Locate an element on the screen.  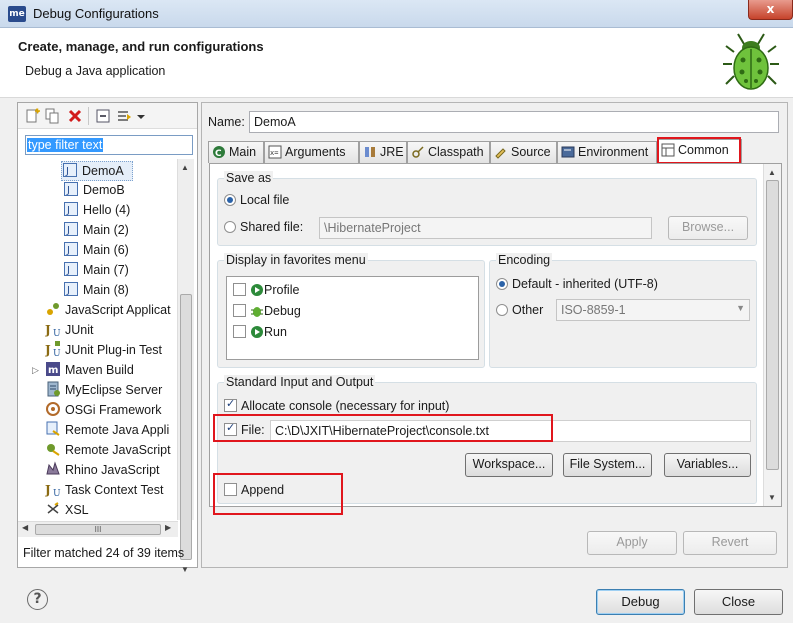
tree-item-javascript-app: JavaScript Applicat is located at coordinates (108, 311).